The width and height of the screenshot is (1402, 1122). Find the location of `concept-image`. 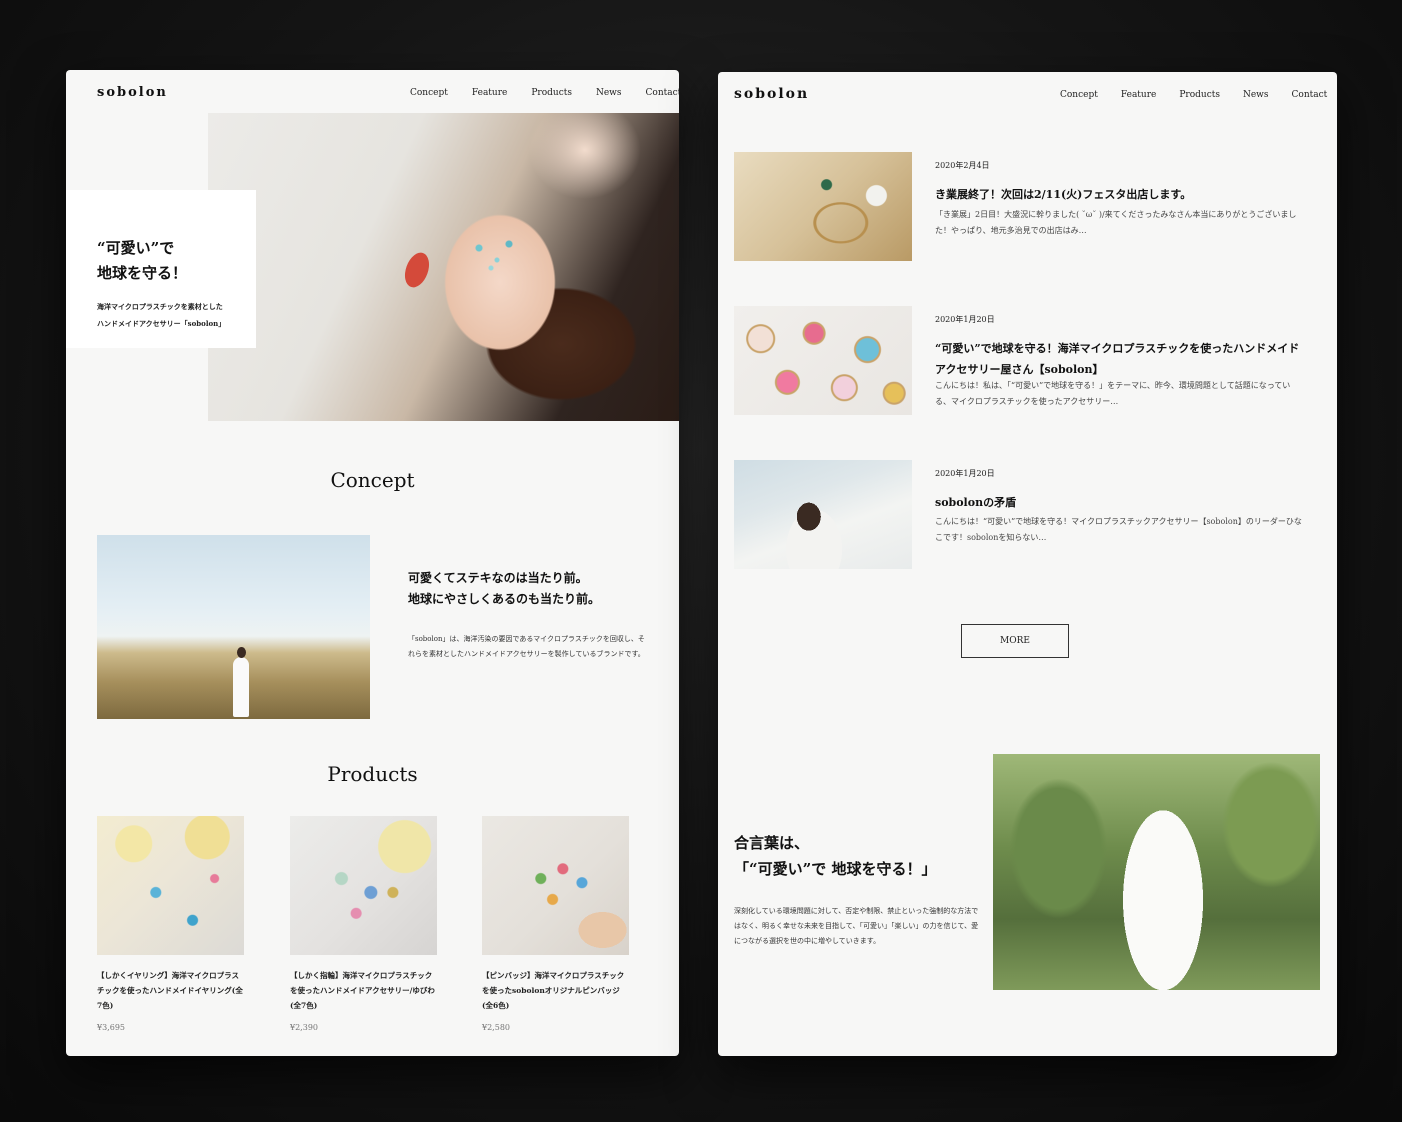

concept-image is located at coordinates (233, 627).